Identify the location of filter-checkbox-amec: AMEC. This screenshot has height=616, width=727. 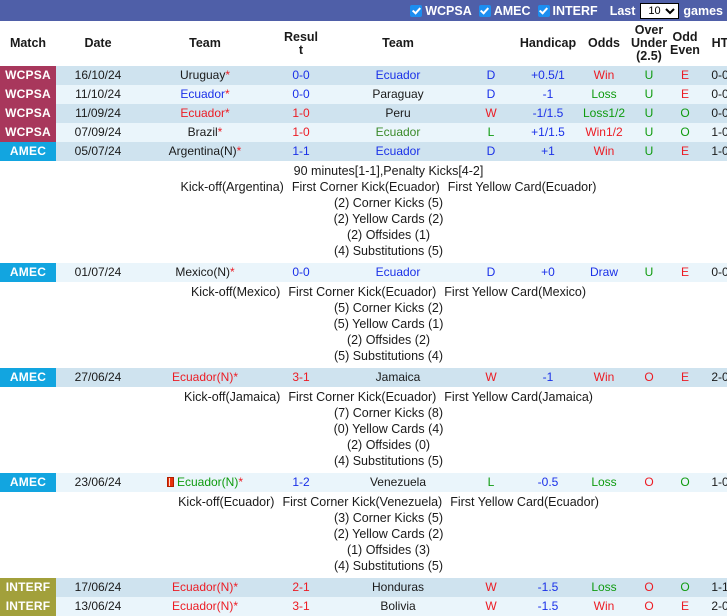
(504, 10).